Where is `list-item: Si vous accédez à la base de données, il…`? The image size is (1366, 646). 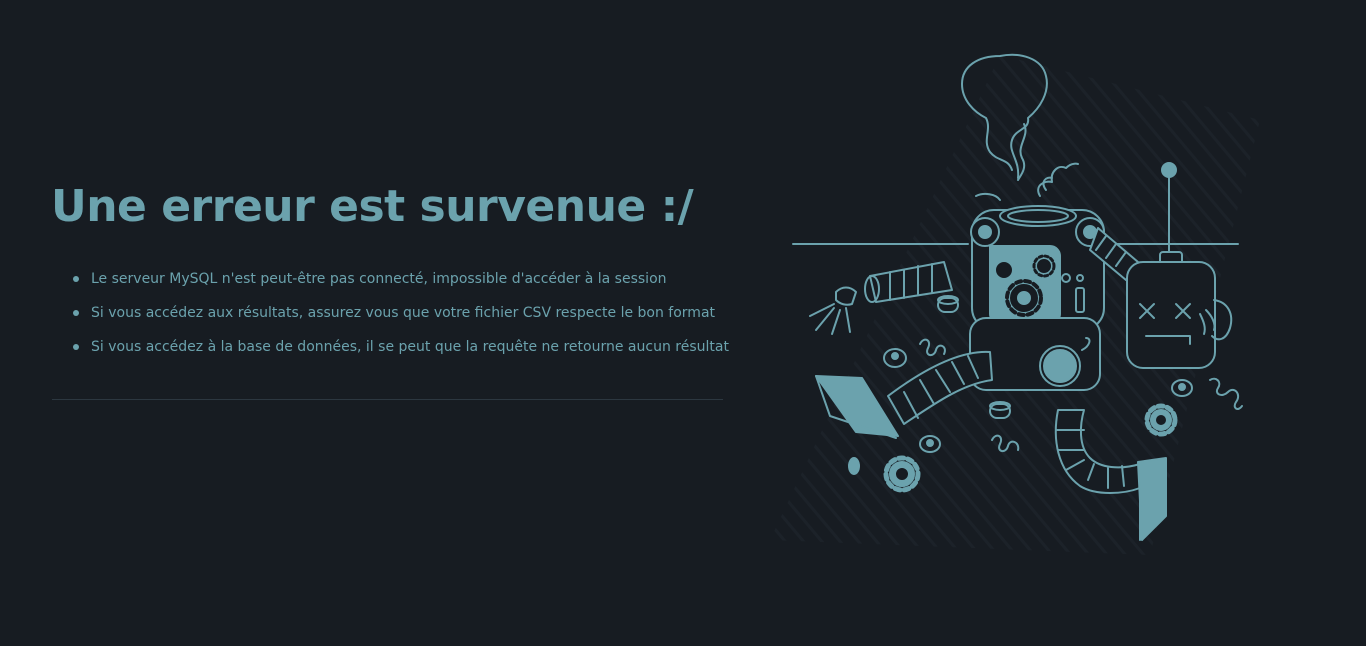
list-item: Si vous accédez à la base de données, il… is located at coordinates (401, 347).